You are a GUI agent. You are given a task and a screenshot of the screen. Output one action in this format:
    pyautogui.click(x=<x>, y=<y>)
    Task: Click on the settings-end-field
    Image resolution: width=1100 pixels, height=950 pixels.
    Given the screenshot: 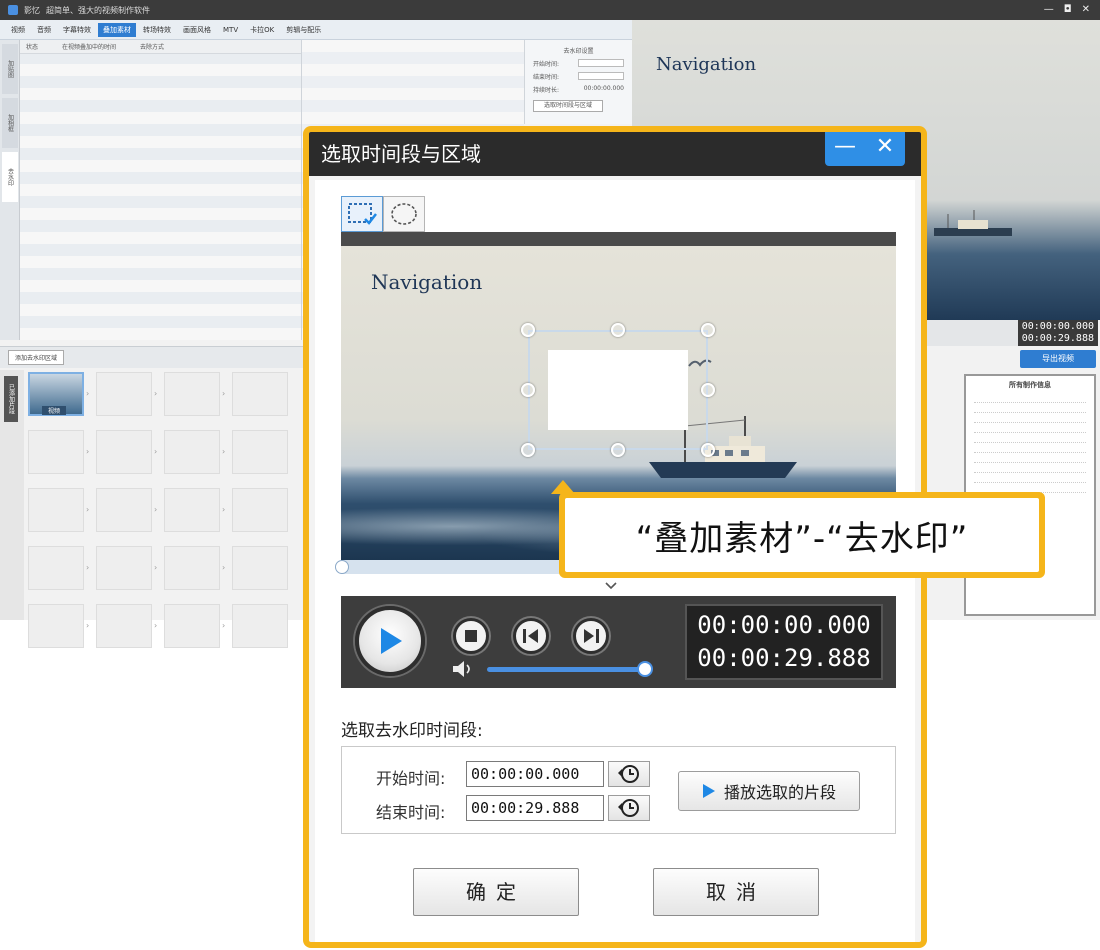 What is the action you would take?
    pyautogui.click(x=601, y=76)
    